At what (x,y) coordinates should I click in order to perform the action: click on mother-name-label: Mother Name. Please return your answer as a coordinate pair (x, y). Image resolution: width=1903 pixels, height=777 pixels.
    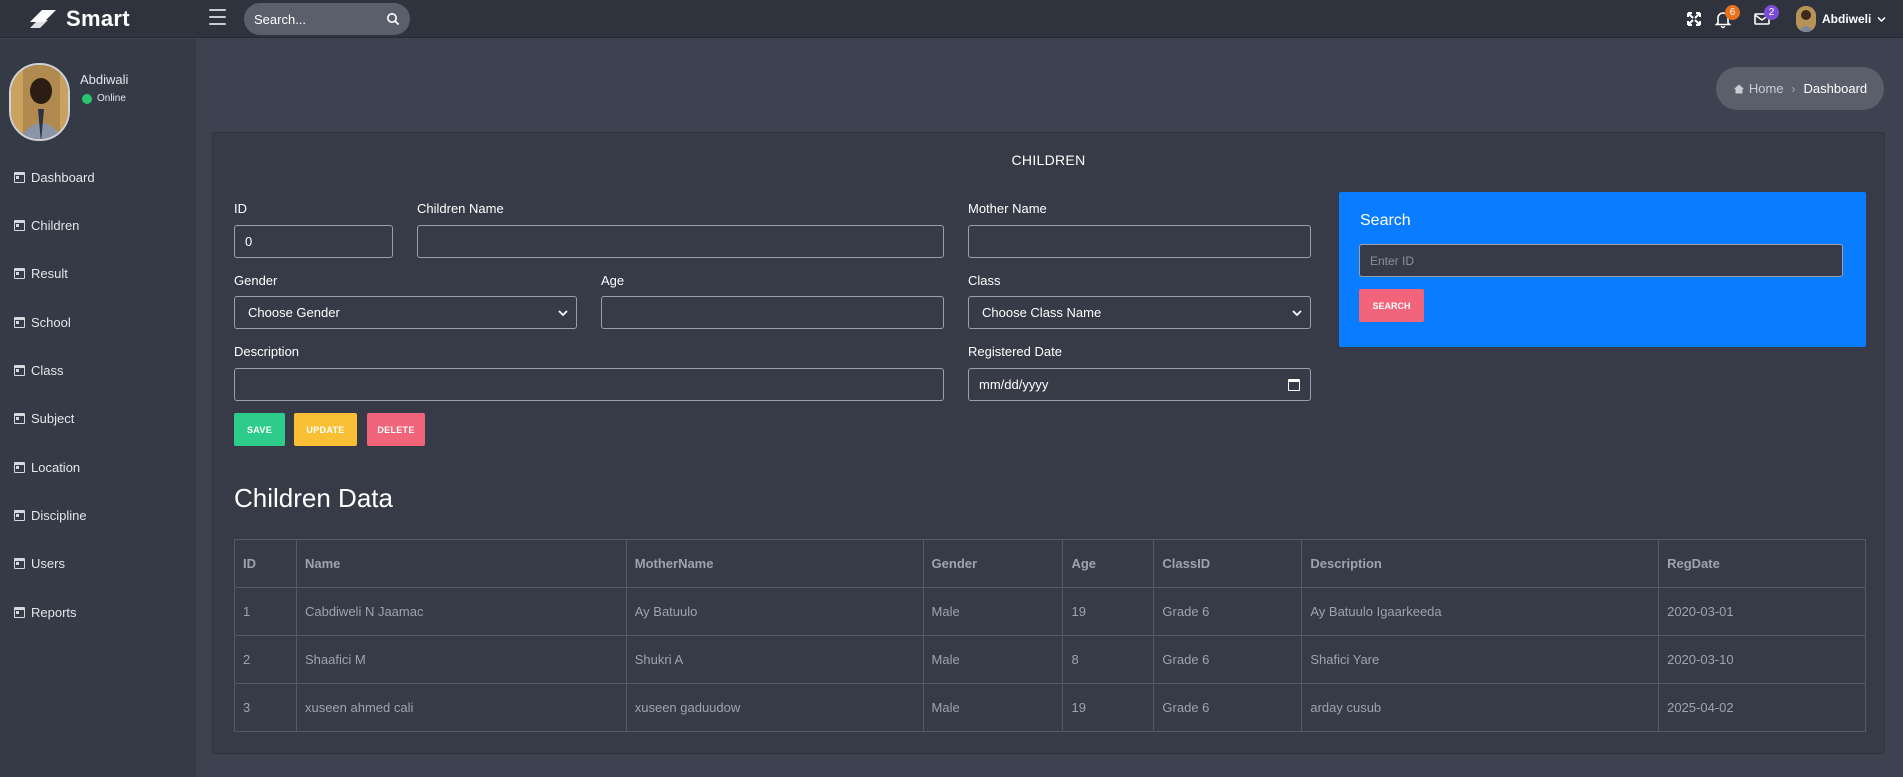
    Looking at the image, I should click on (1007, 208).